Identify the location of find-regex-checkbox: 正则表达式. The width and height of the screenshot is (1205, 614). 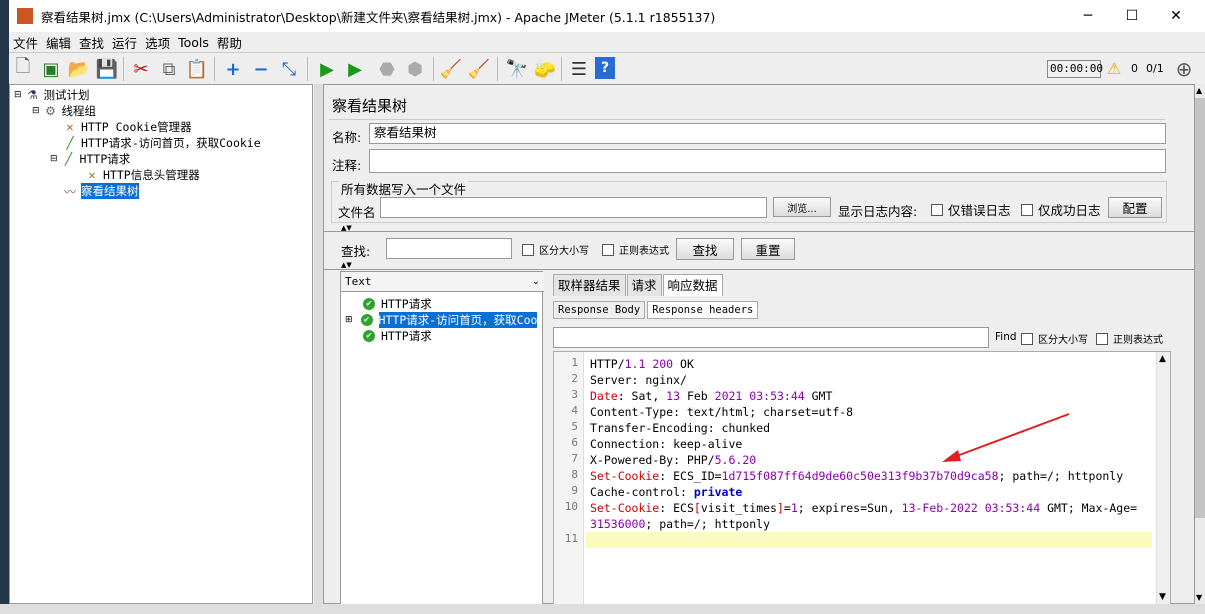
(1129, 338).